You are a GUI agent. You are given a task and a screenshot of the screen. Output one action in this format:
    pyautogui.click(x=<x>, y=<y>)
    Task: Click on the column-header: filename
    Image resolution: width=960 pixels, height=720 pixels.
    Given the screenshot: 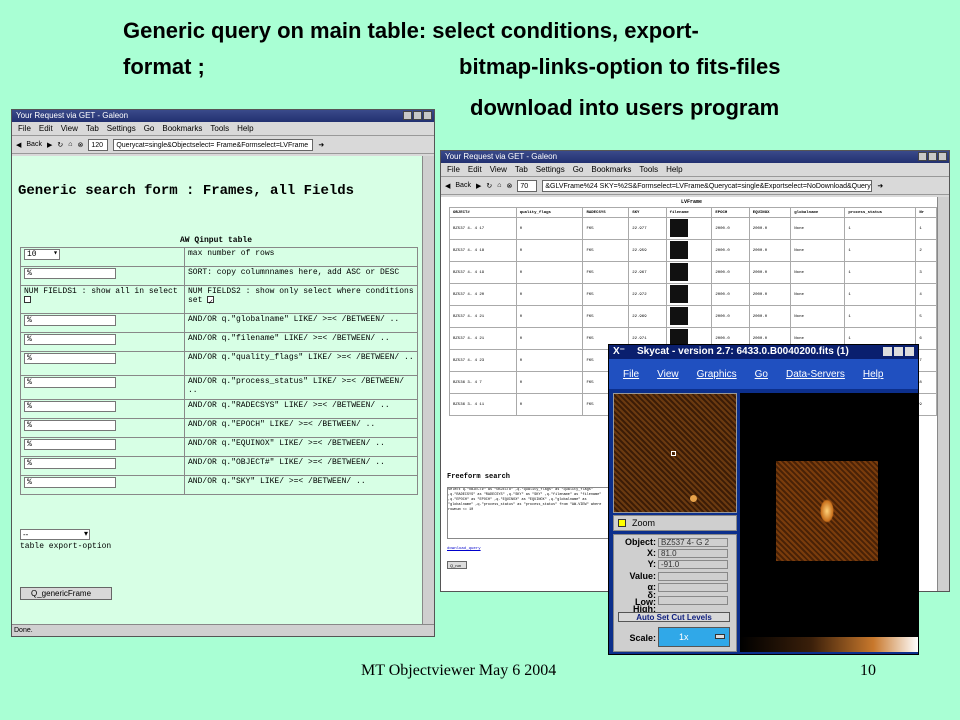 What is the action you would take?
    pyautogui.click(x=689, y=212)
    